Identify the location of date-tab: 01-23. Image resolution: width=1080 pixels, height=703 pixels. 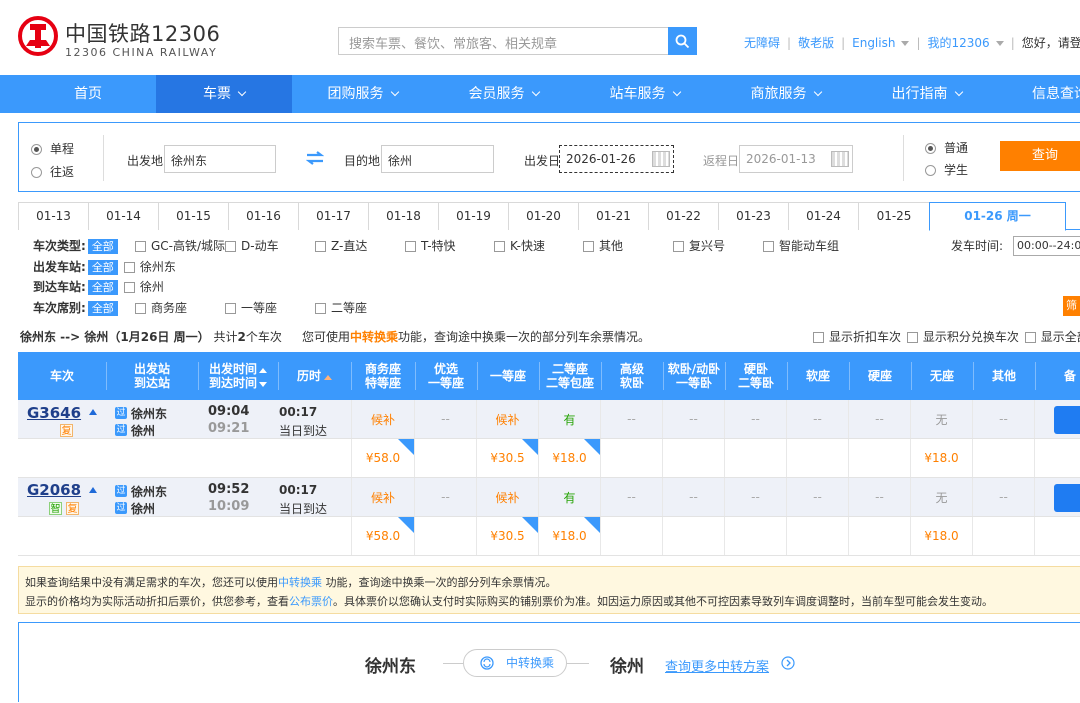
(753, 216).